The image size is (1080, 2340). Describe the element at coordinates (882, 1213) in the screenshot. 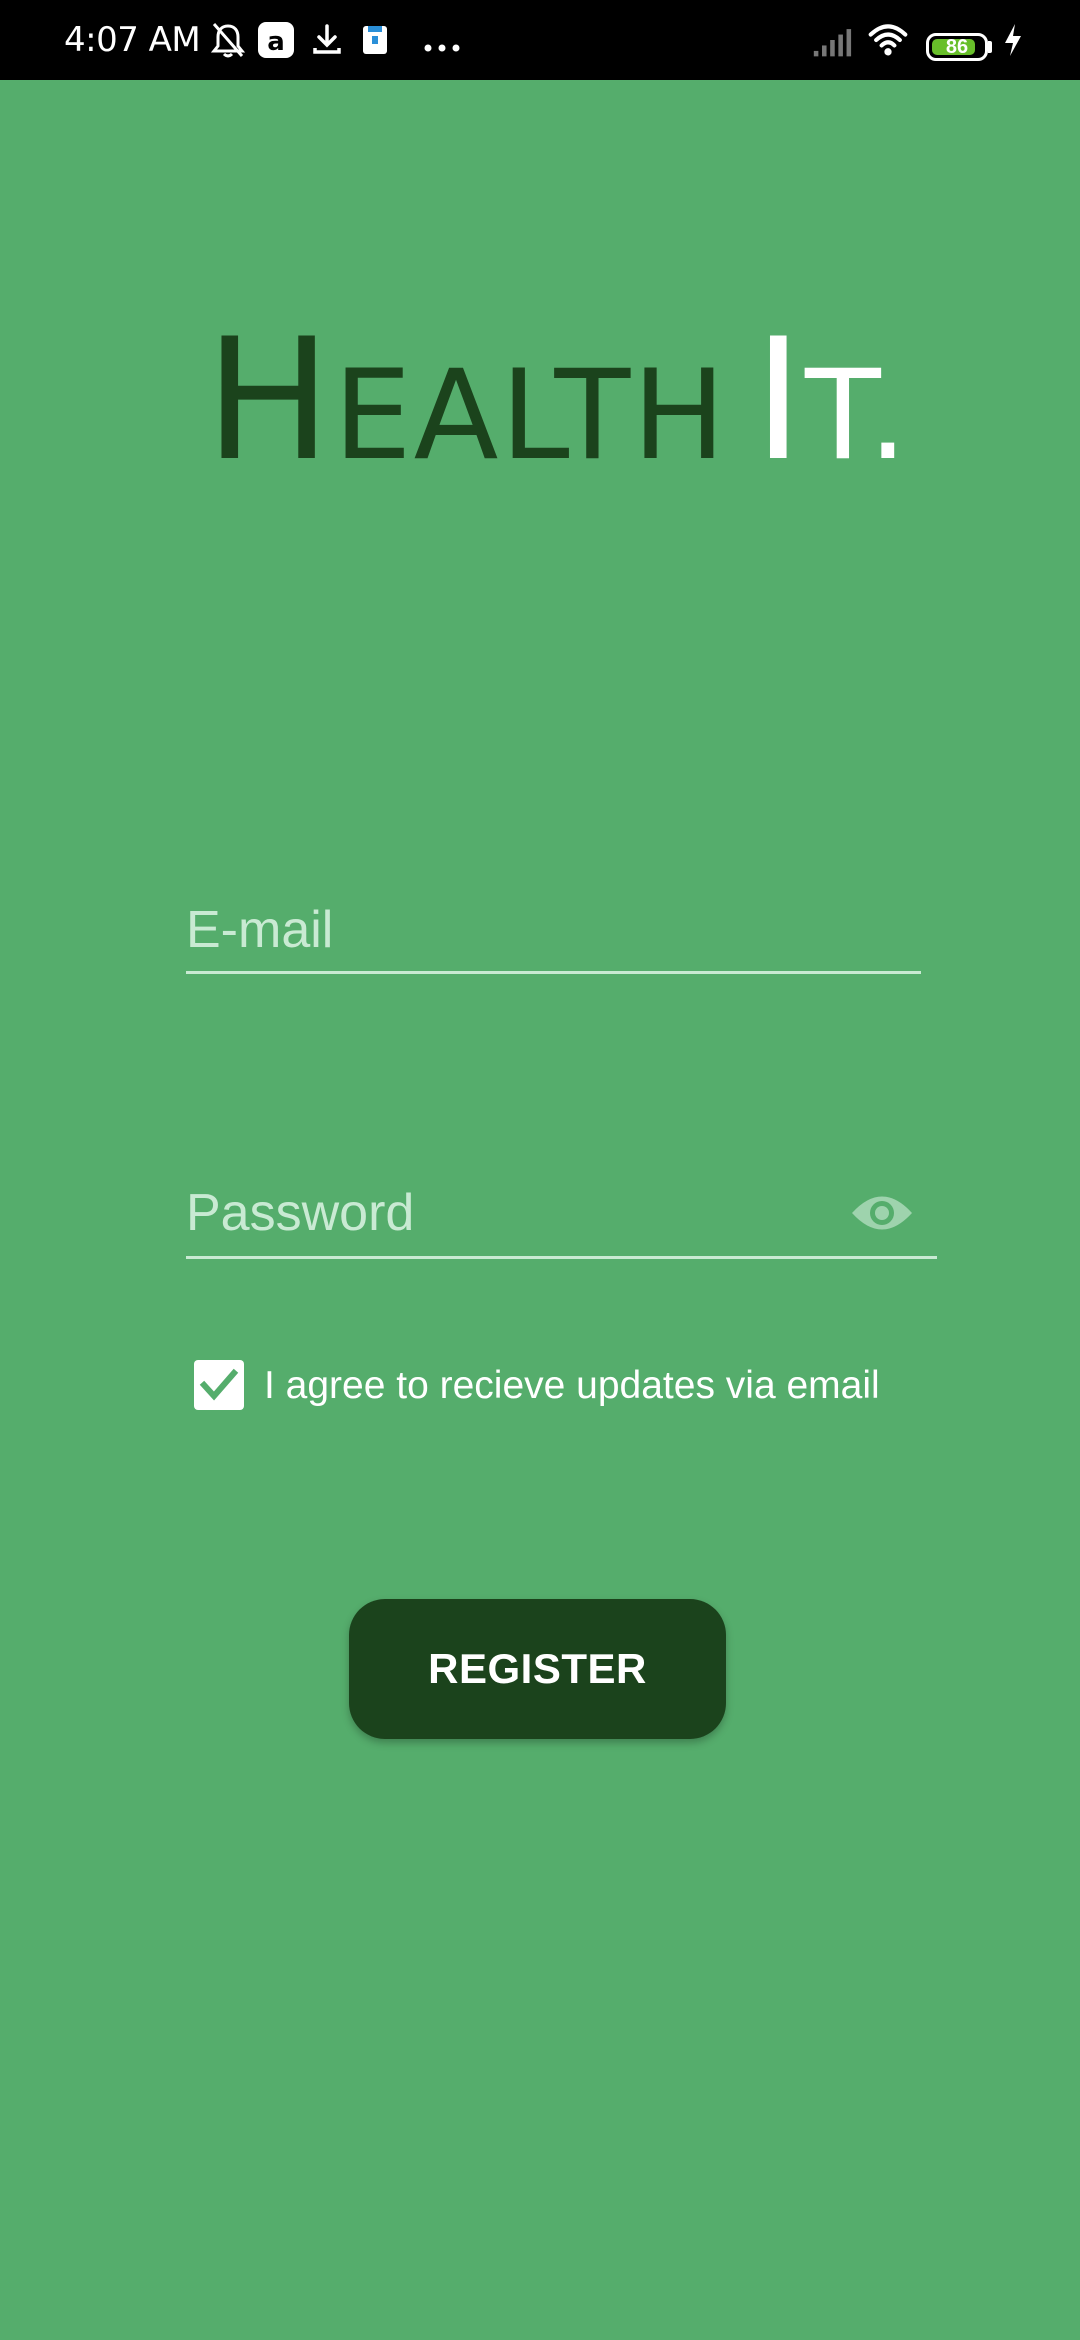

I see `eye-icon` at that location.